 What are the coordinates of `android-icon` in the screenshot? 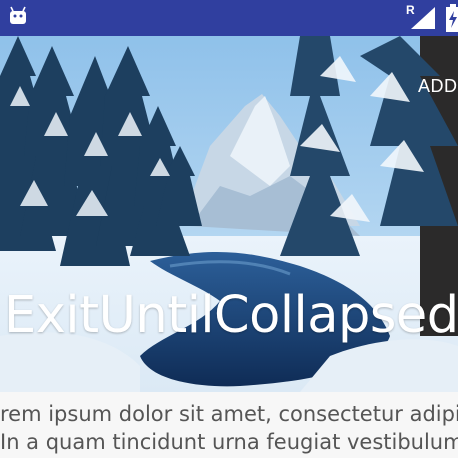 It's located at (18, 15).